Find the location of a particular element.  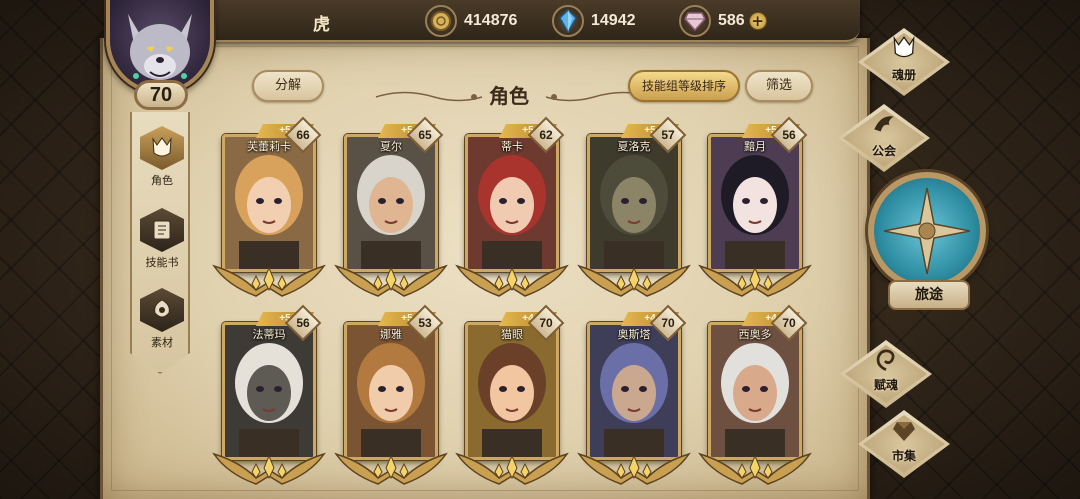

character-name: 猫眼 is located at coordinates (512, 334).